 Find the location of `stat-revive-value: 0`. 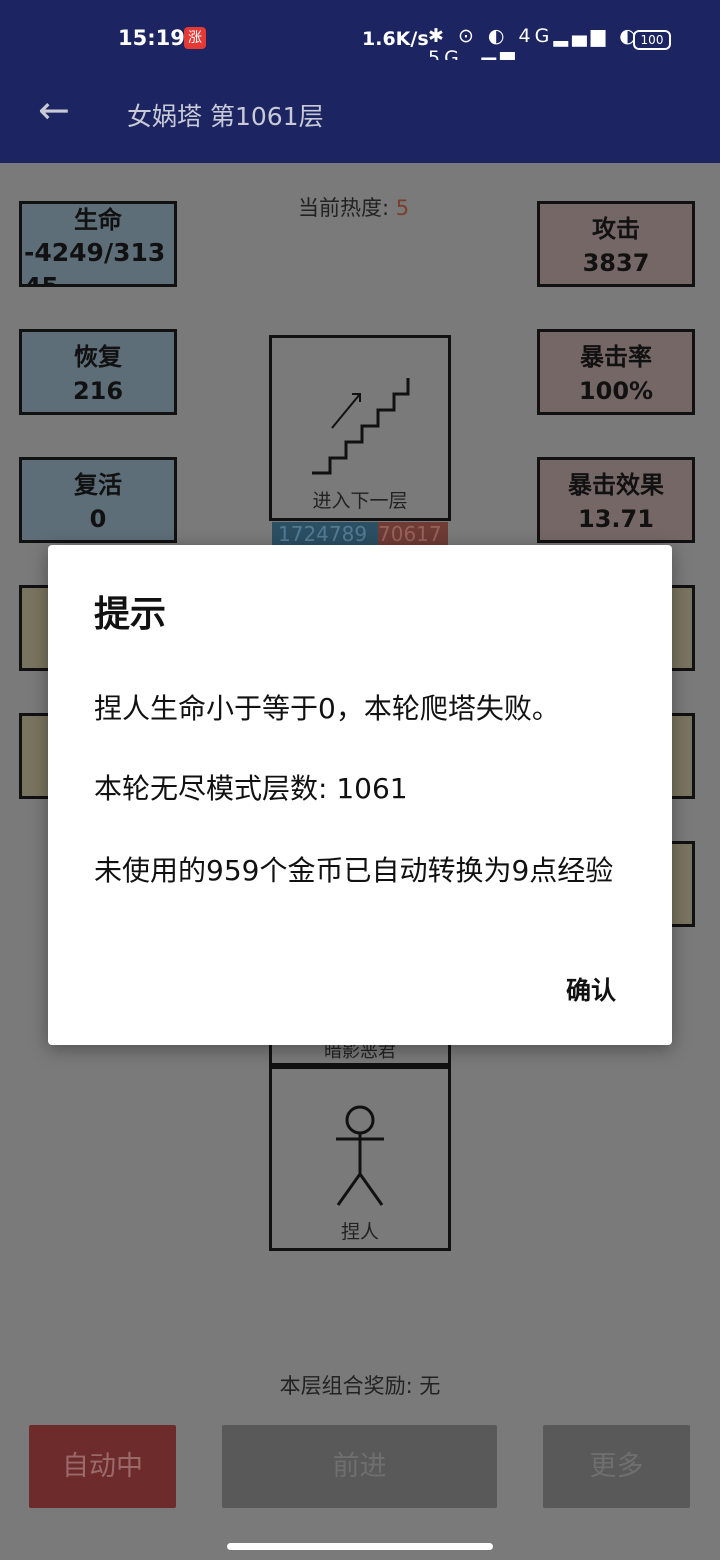

stat-revive-value: 0 is located at coordinates (98, 519).